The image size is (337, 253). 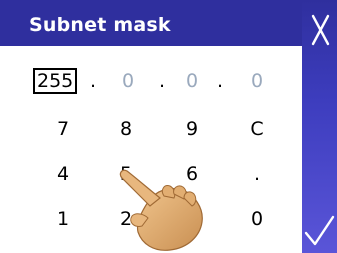 What do you see at coordinates (151, 82) in the screenshot?
I see `ip-address-display: 255 . 0 . 0 . 0` at bounding box center [151, 82].